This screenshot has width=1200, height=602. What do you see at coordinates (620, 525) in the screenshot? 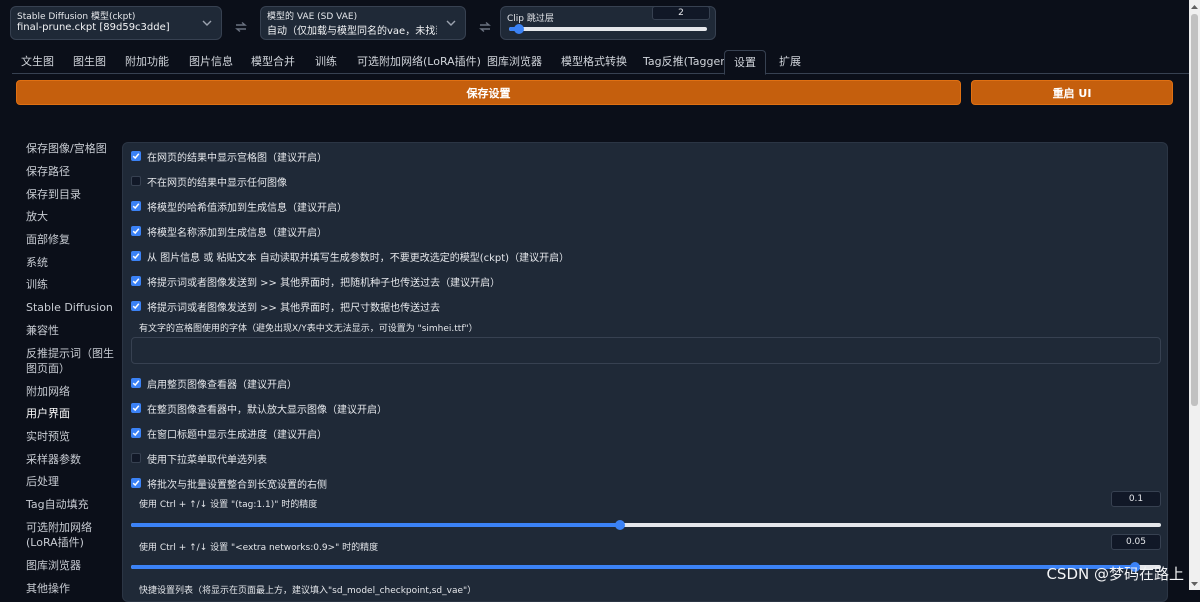
I see `slider-knob` at bounding box center [620, 525].